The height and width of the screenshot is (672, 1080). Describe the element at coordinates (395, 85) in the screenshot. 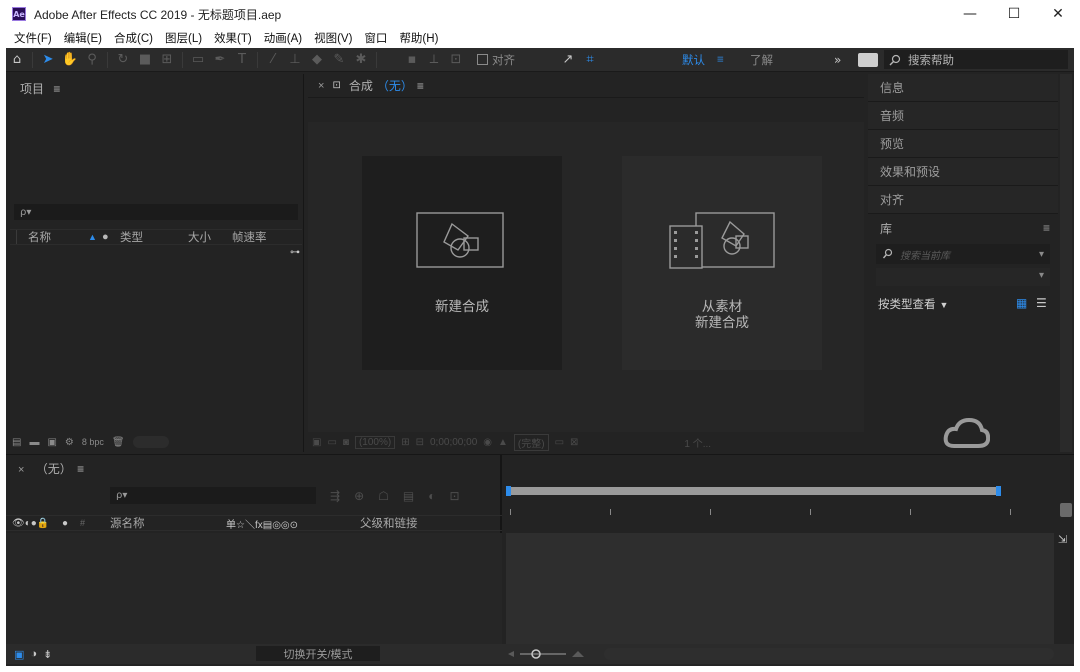

I see `composition-name: （无）` at that location.